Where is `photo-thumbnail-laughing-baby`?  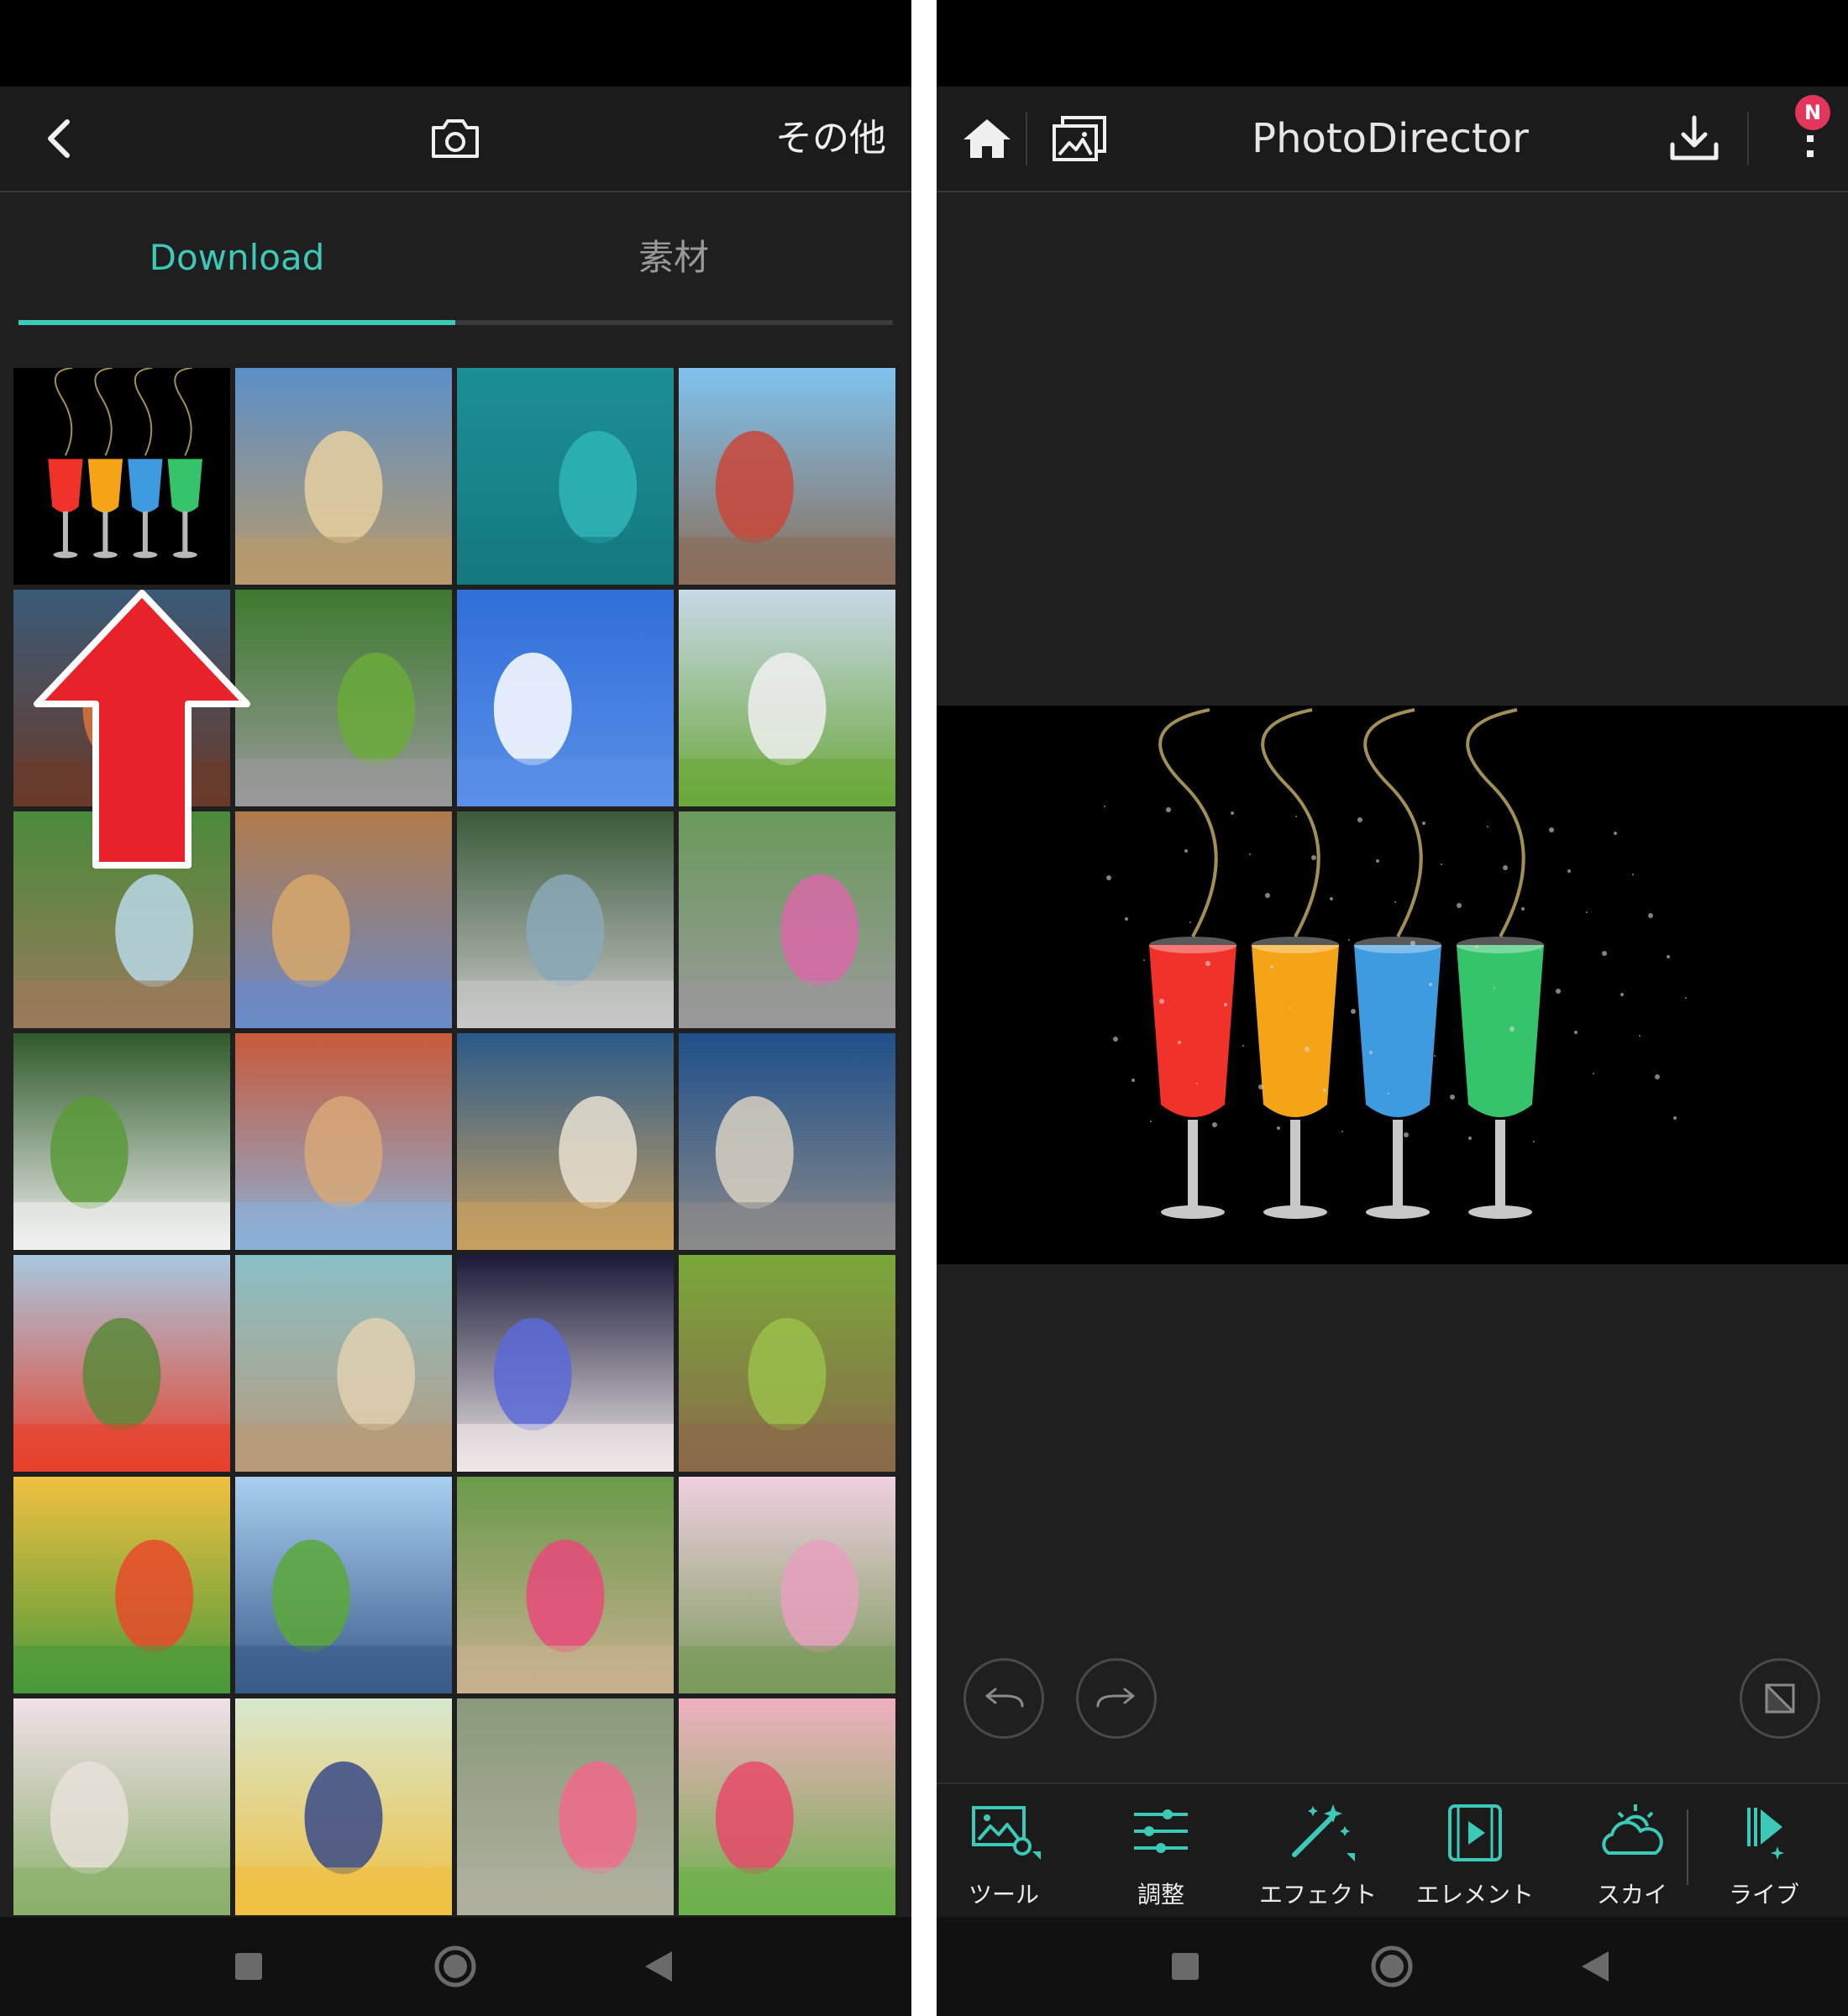 photo-thumbnail-laughing-baby is located at coordinates (121, 1806).